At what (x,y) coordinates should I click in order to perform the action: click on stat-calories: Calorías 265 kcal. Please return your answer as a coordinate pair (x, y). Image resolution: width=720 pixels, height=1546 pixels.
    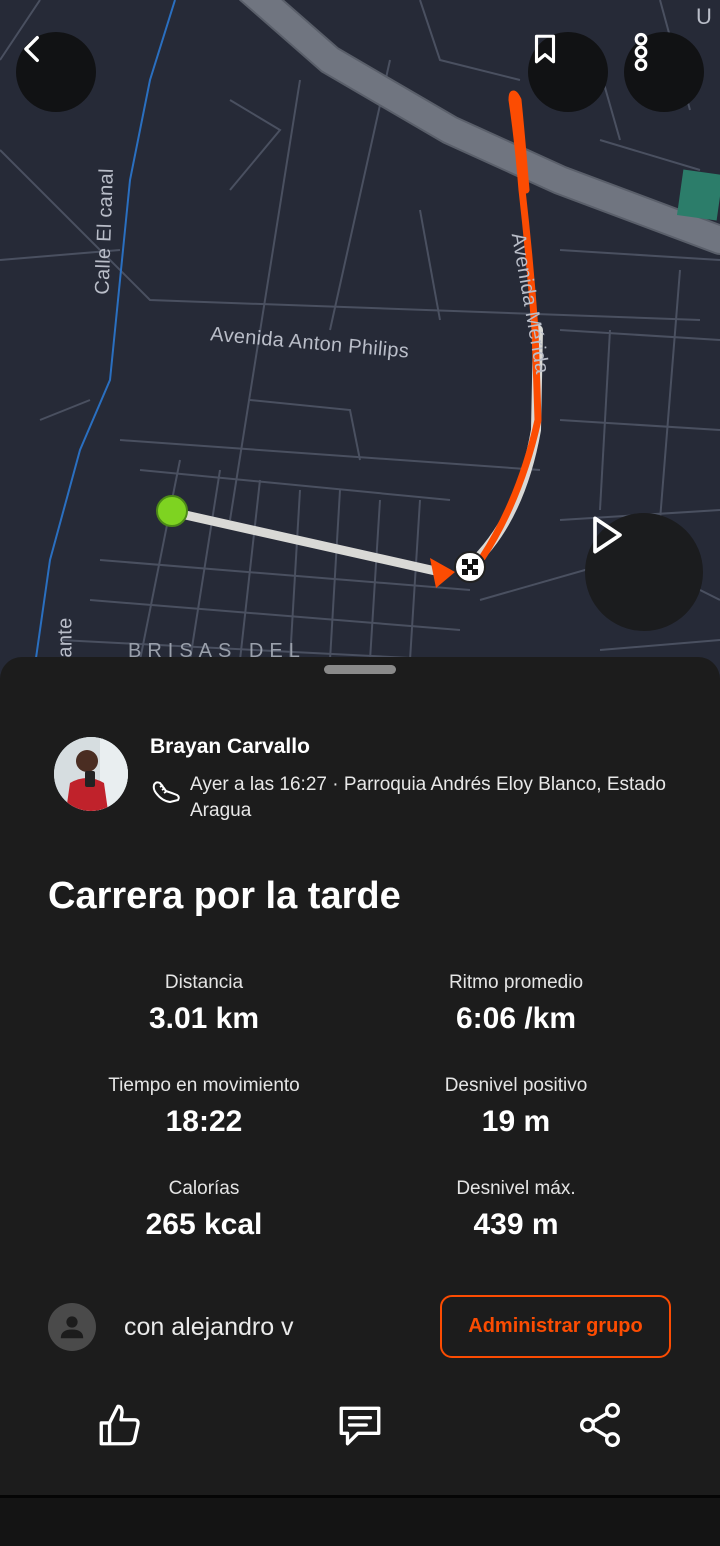
    Looking at the image, I should click on (204, 1210).